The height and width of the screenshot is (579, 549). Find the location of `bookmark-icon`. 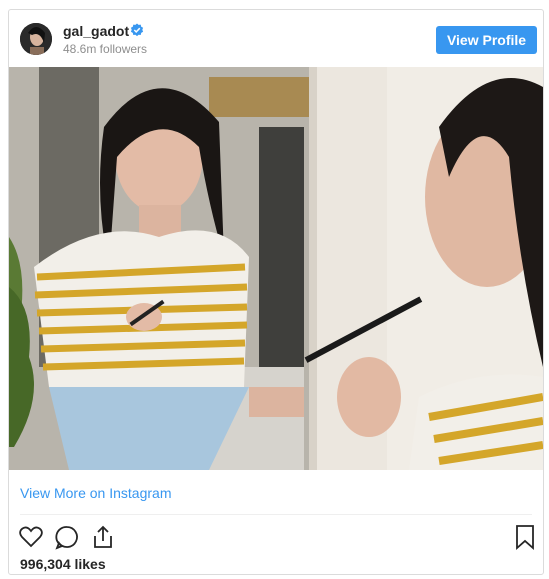

bookmark-icon is located at coordinates (525, 537).